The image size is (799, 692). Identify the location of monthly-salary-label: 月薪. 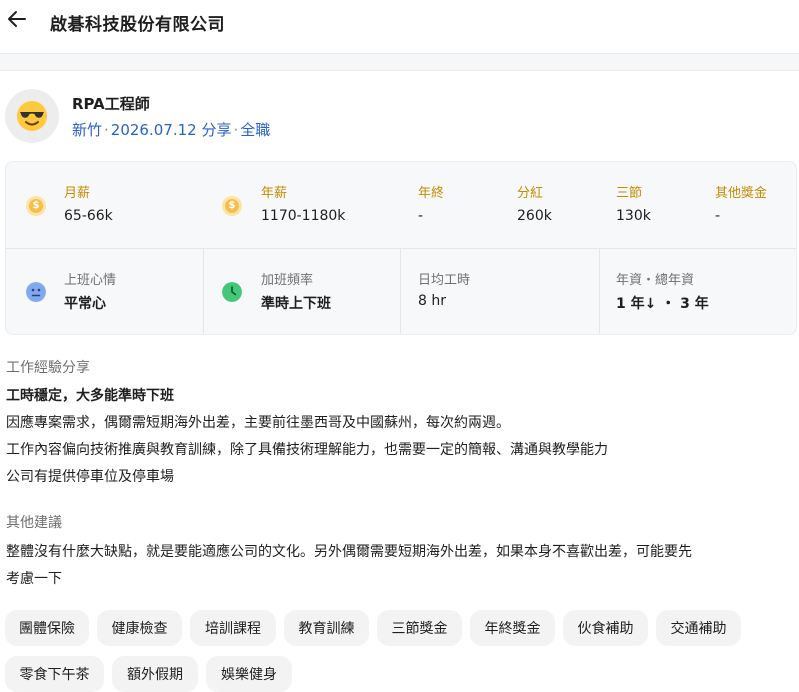
(77, 193).